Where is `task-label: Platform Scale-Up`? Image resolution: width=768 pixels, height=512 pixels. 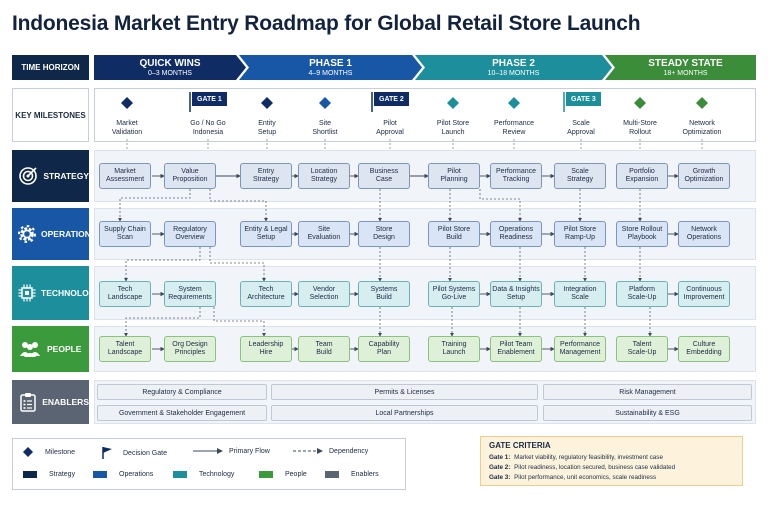
task-label: Platform Scale-Up is located at coordinates (642, 293).